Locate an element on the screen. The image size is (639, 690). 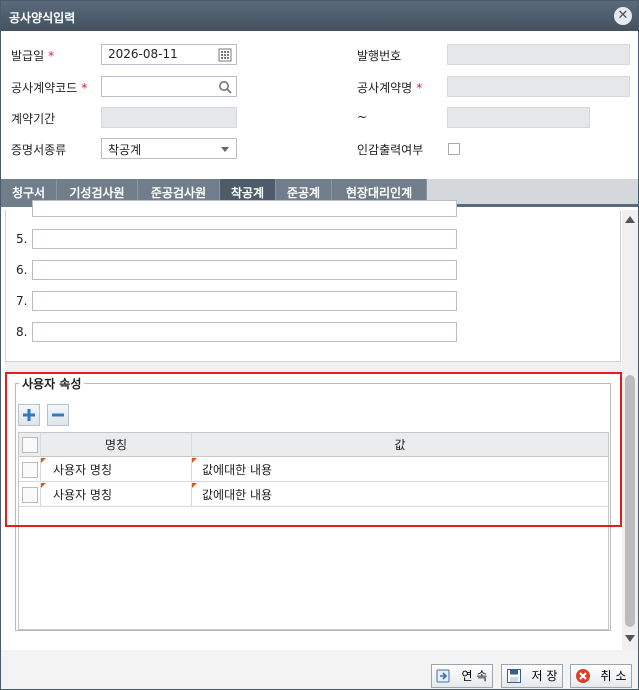
contract-period-end is located at coordinates (518, 117).